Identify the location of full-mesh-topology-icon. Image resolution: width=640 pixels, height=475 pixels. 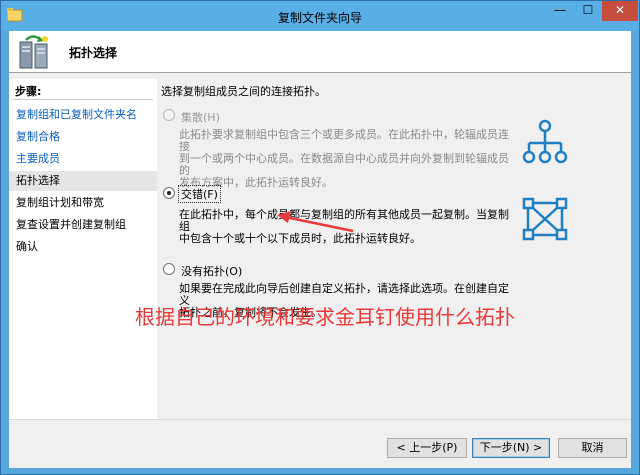
(545, 219).